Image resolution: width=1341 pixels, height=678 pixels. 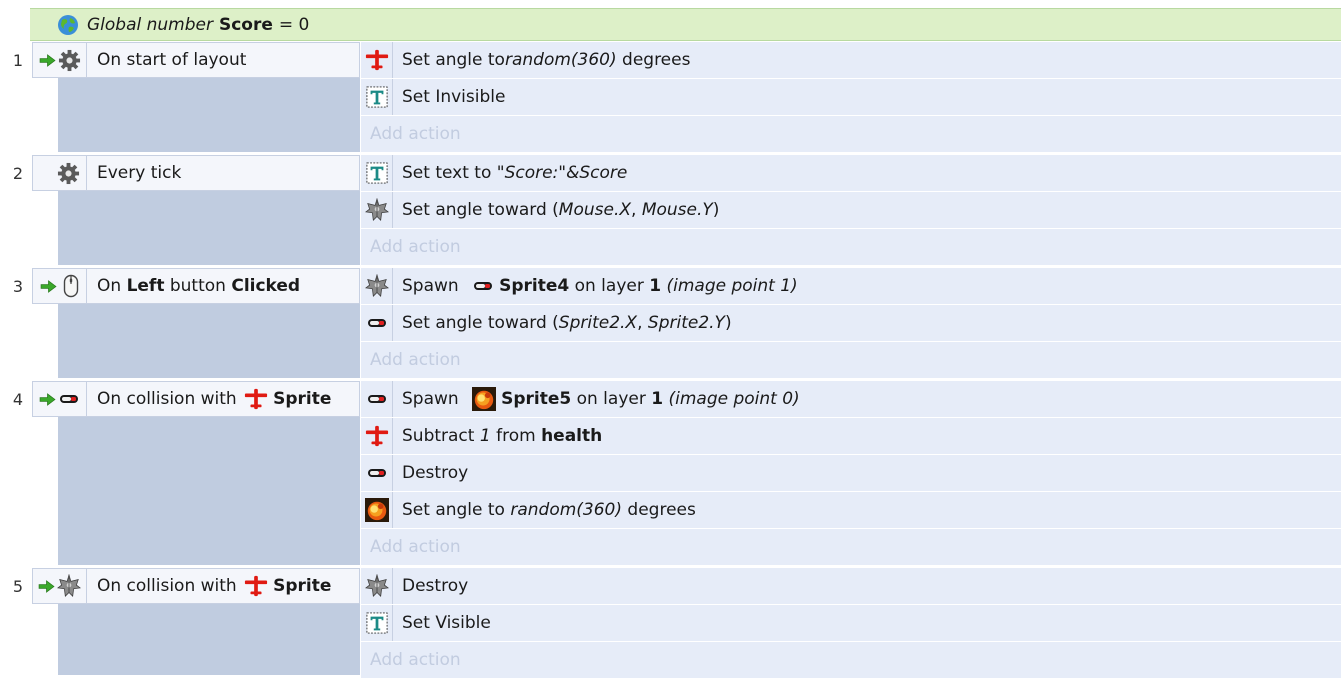 What do you see at coordinates (441, 436) in the screenshot?
I see `action-text: Subtract` at bounding box center [441, 436].